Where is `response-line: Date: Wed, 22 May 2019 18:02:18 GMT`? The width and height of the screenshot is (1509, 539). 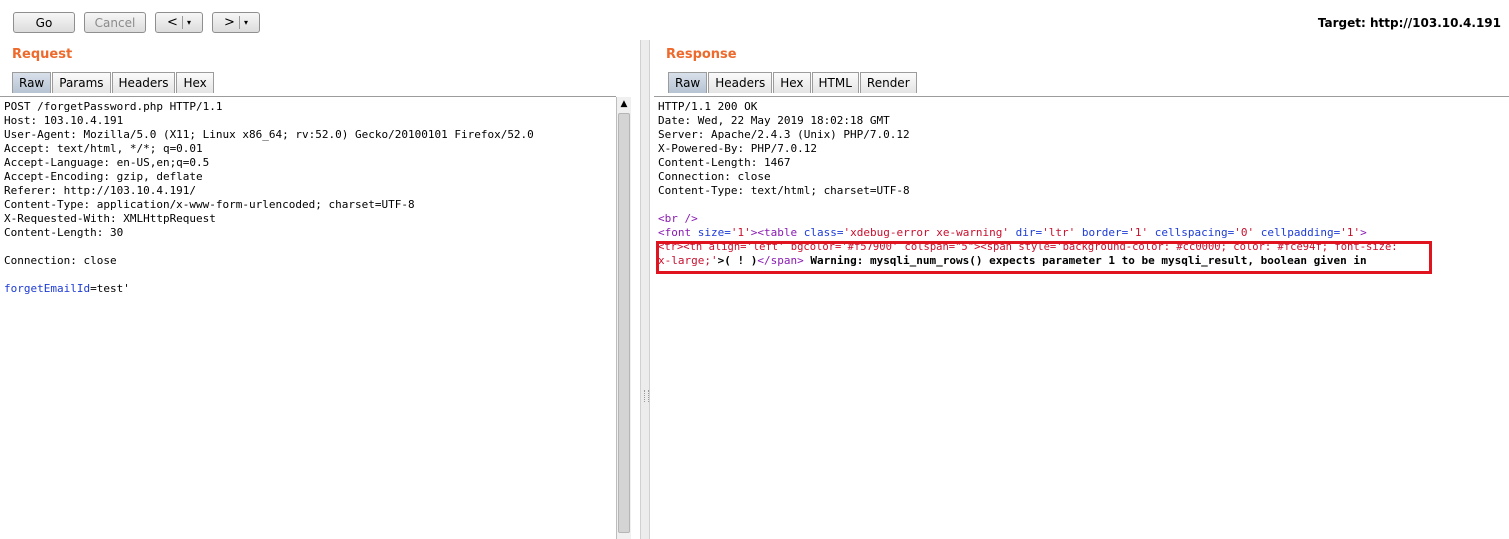 response-line: Date: Wed, 22 May 2019 18:02:18 GMT is located at coordinates (774, 120).